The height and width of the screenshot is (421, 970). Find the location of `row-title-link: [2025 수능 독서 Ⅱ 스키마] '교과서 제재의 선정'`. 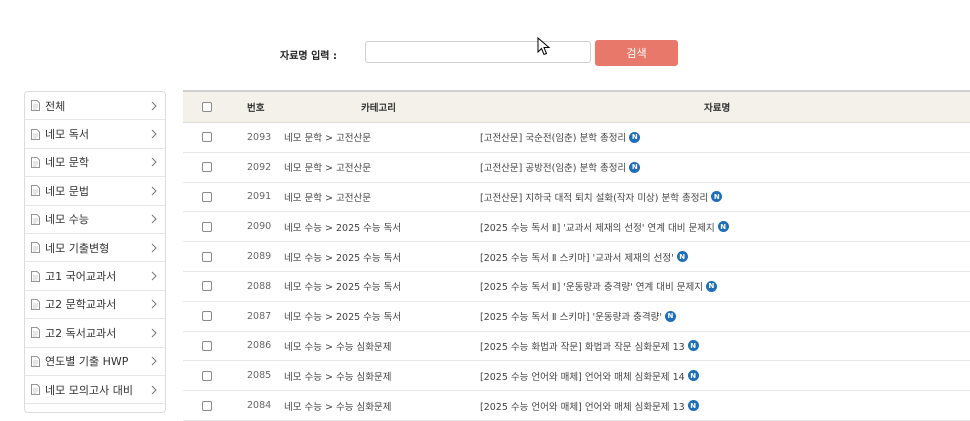

row-title-link: [2025 수능 독서 Ⅱ 스키마] '교과서 제재의 선정' is located at coordinates (577, 257).